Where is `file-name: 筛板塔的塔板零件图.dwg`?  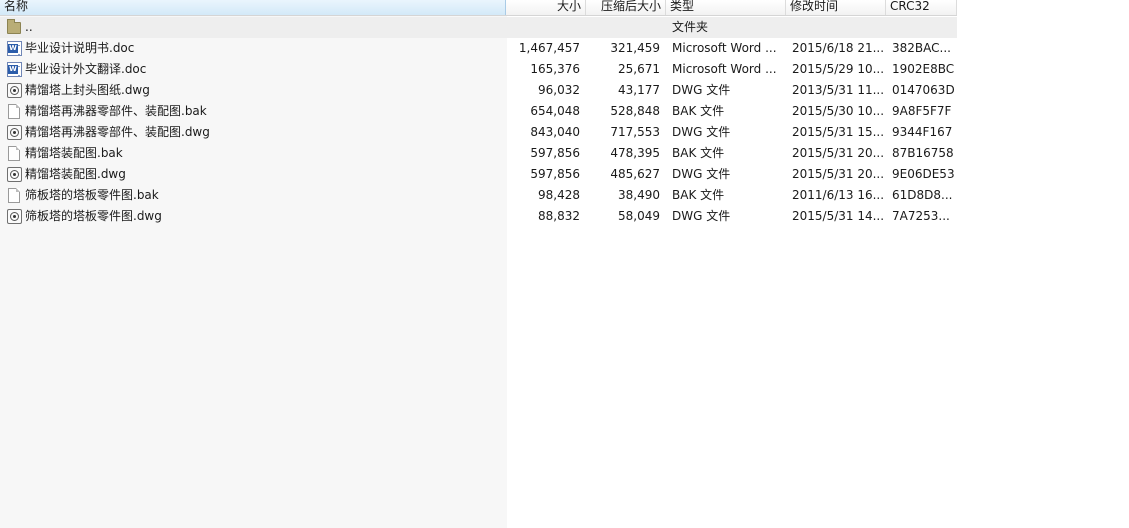
file-name: 筛板塔的塔板零件图.dwg is located at coordinates (93, 216).